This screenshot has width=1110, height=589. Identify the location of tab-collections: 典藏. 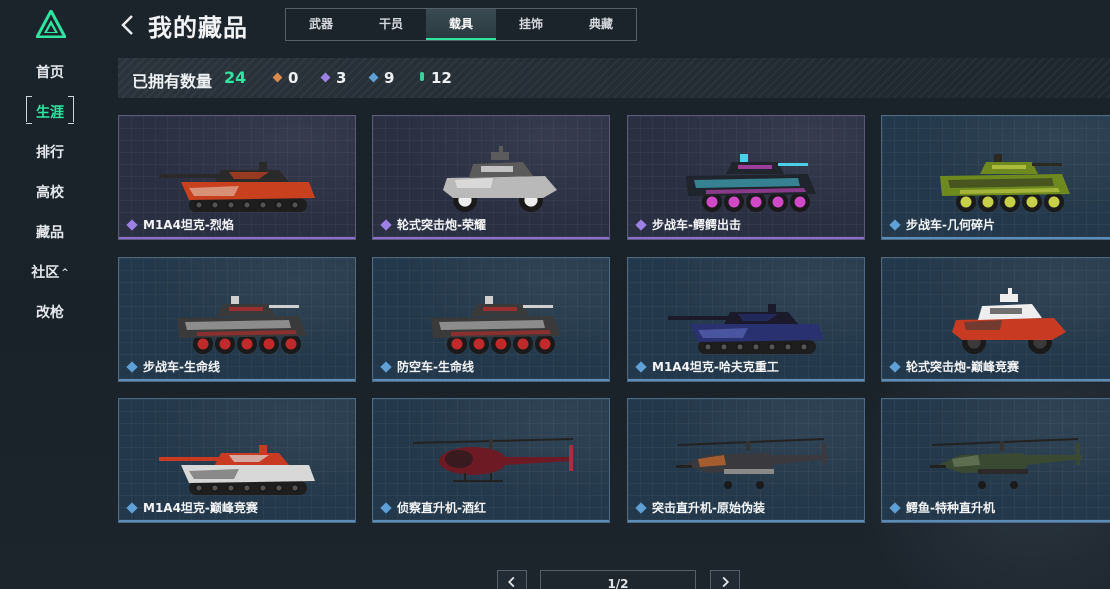
(601, 24).